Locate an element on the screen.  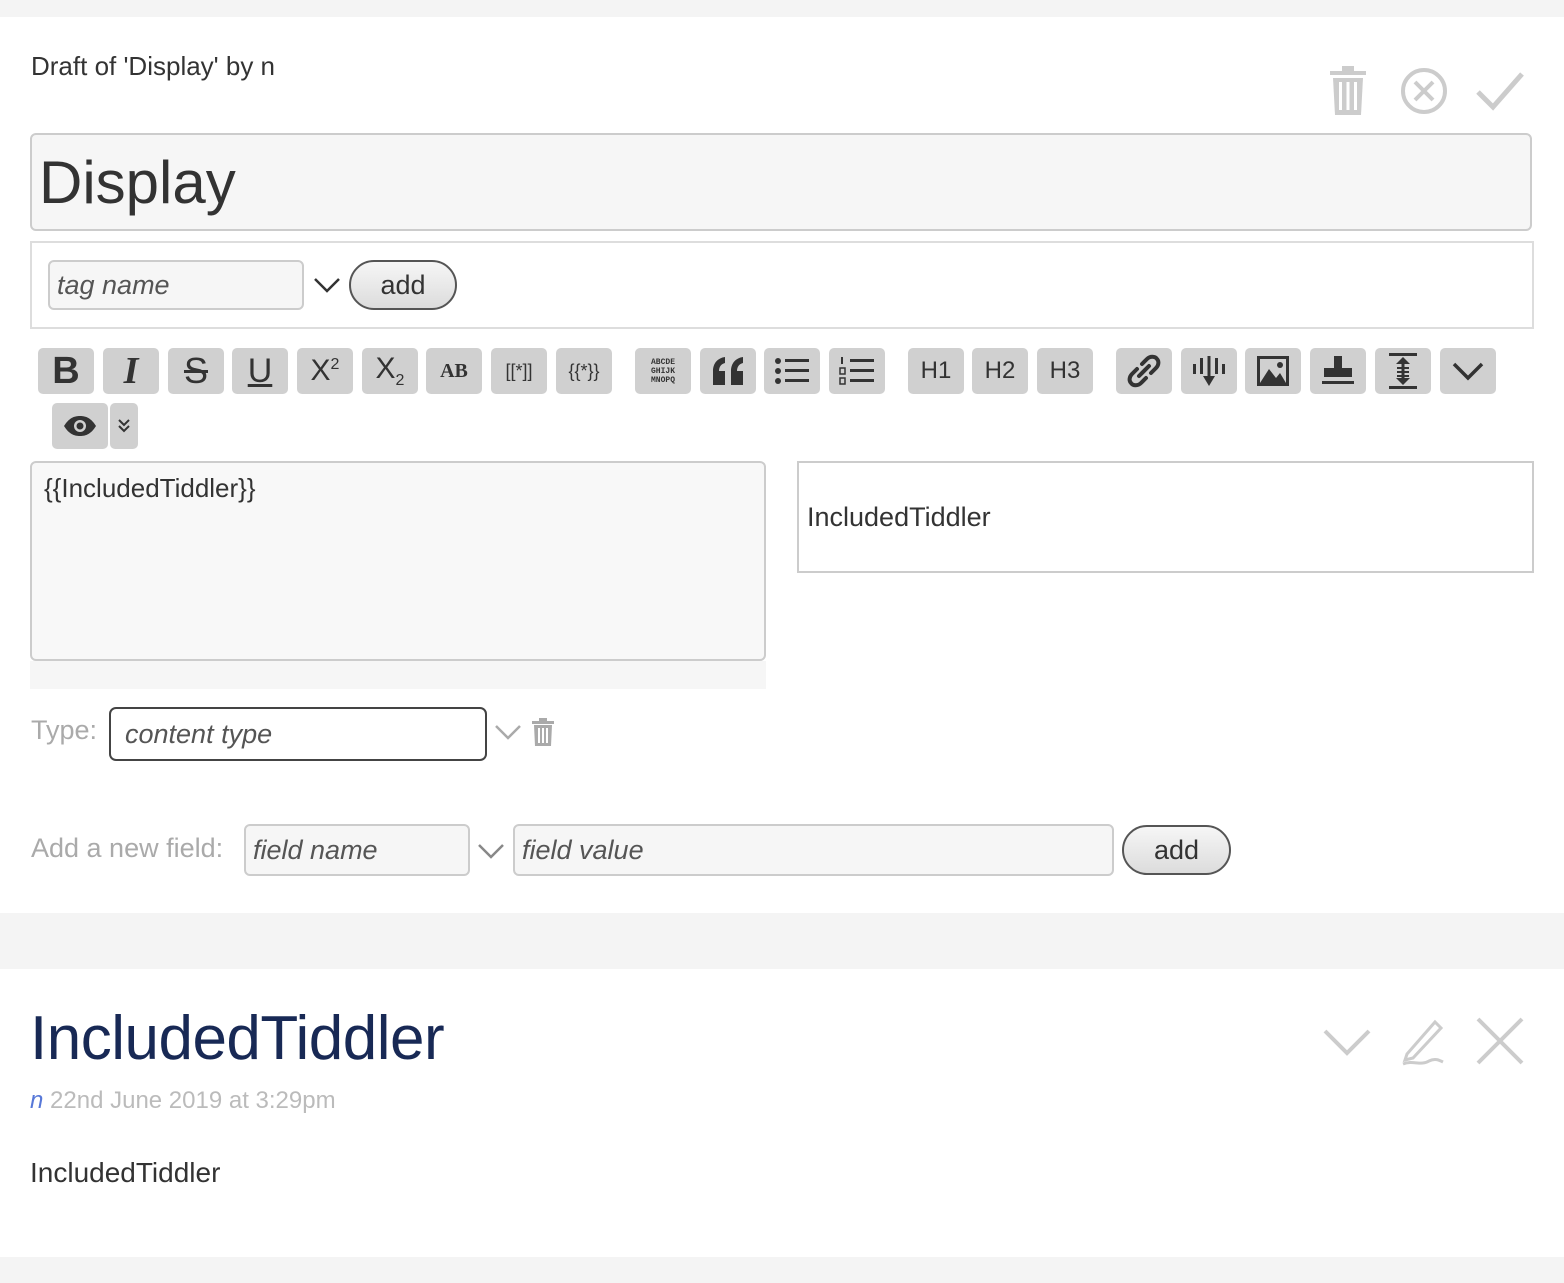
strikethrough-button: S is located at coordinates (196, 371).